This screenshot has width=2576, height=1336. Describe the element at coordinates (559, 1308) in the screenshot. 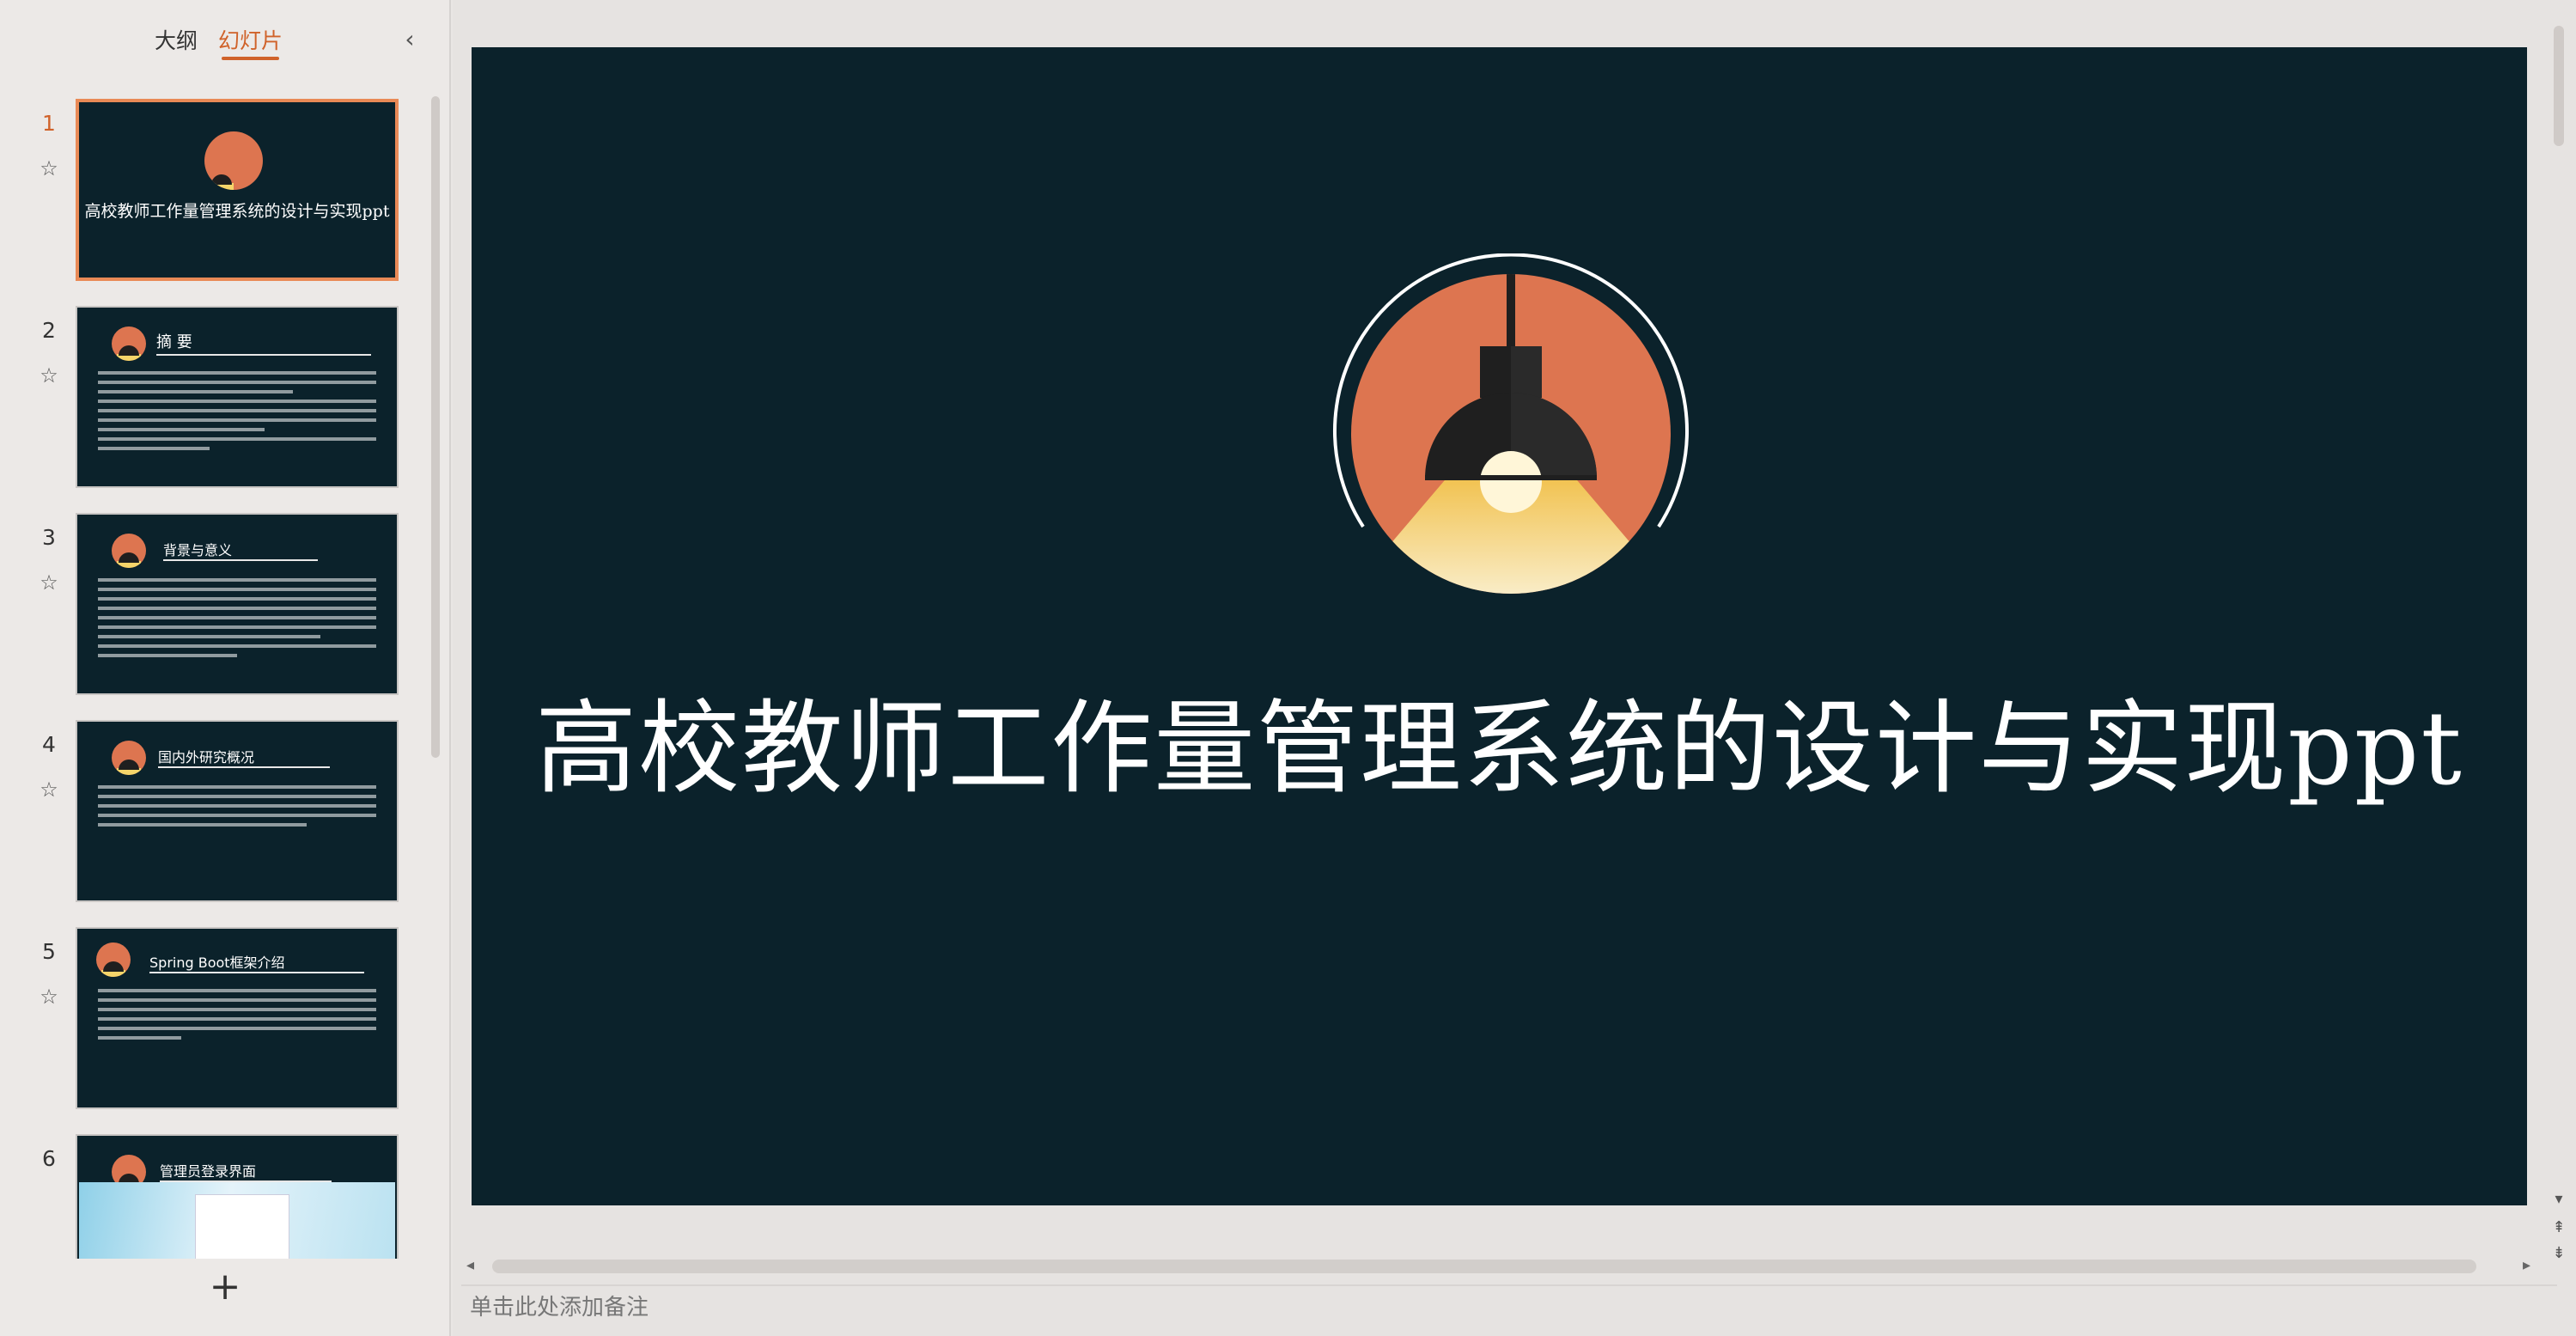

I see `notes-placeholder: 单击此处添加备注` at that location.